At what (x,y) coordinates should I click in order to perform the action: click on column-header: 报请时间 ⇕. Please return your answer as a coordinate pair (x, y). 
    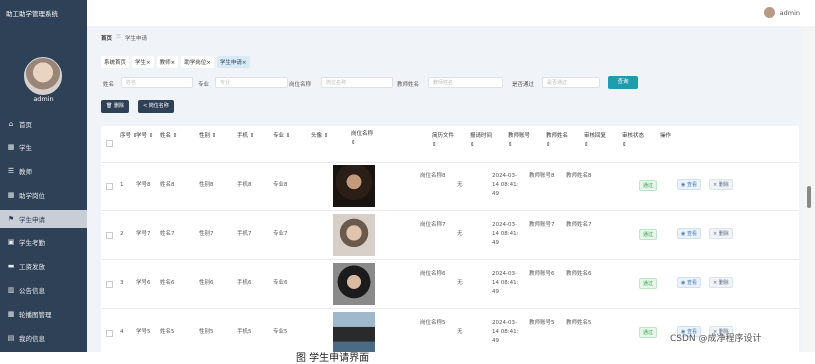
    Looking at the image, I should click on (481, 141).